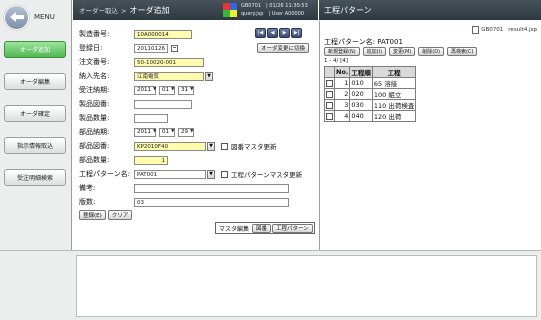 The width and height of the screenshot is (541, 320). I want to click on pattern-name: 工程パターン名: PAT001, so click(363, 42).